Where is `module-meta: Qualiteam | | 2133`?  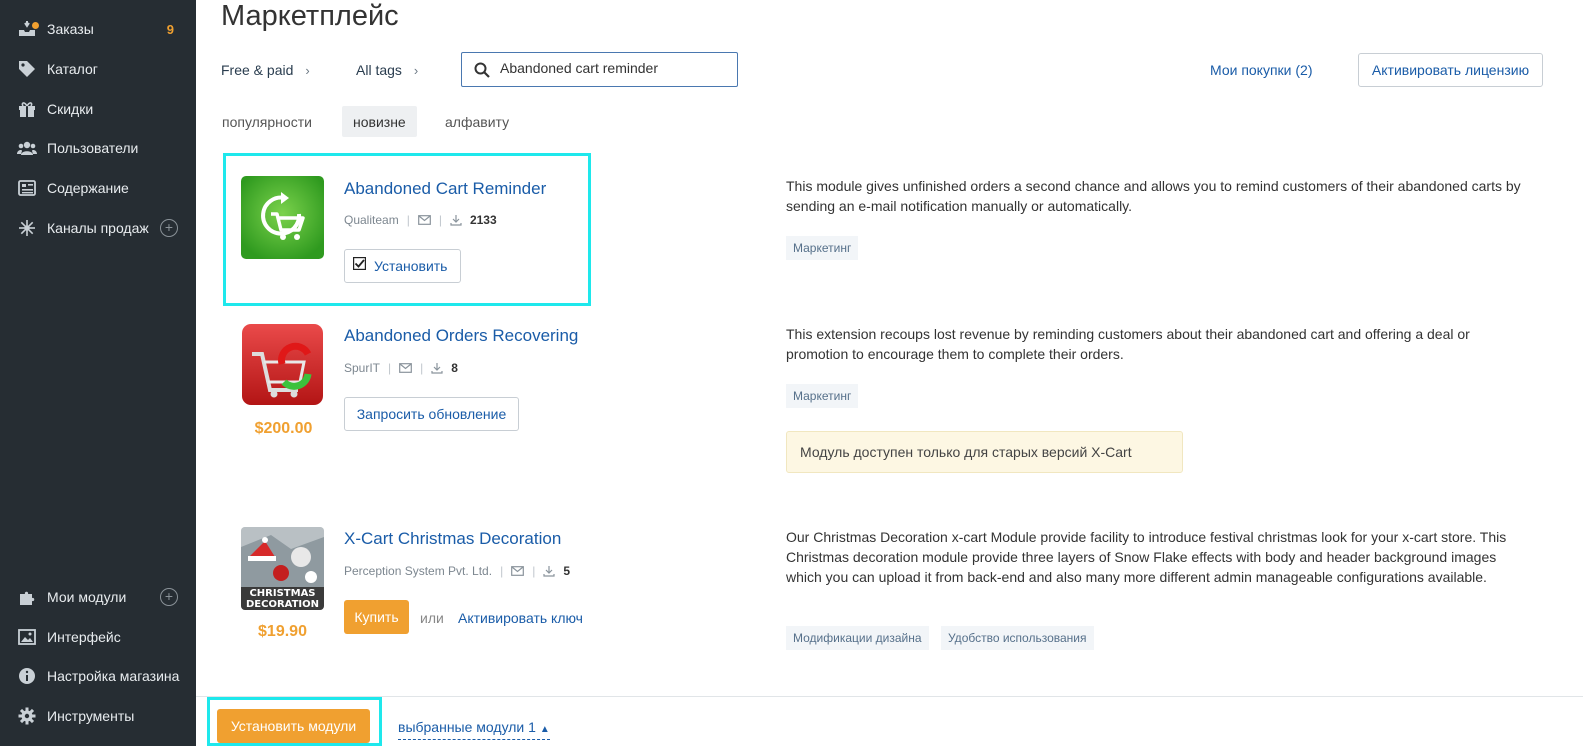 module-meta: Qualiteam | | 2133 is located at coordinates (420, 220).